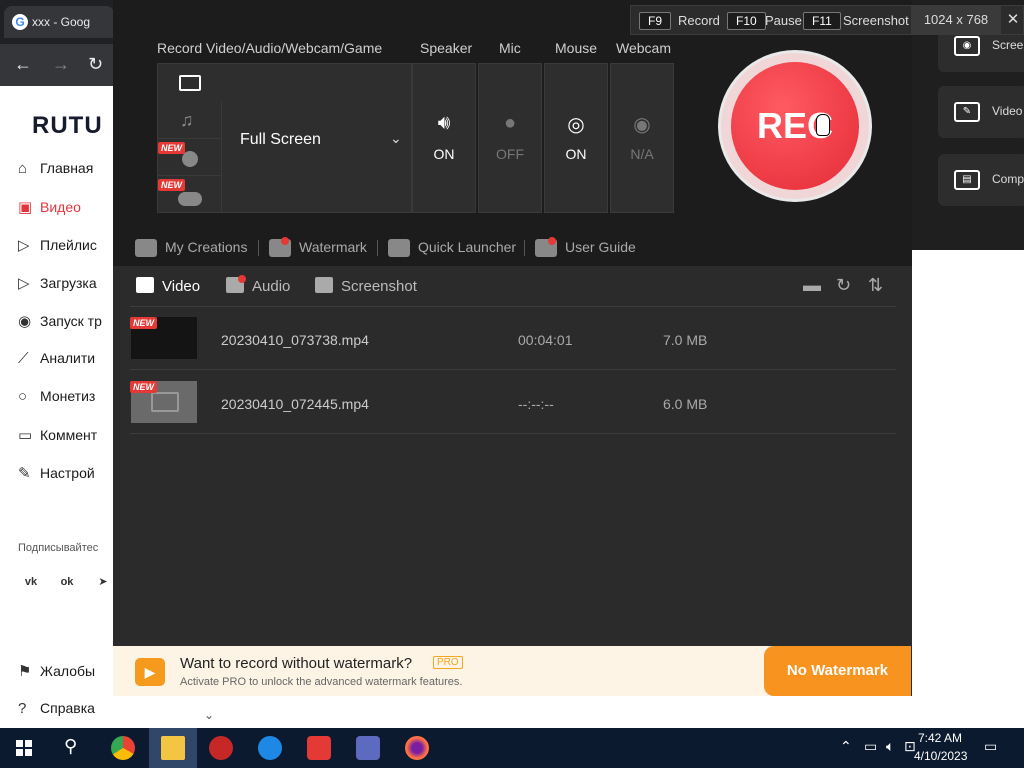 The width and height of the screenshot is (1024, 768). Describe the element at coordinates (967, 112) in the screenshot. I see `edit-icon: ✎` at that location.